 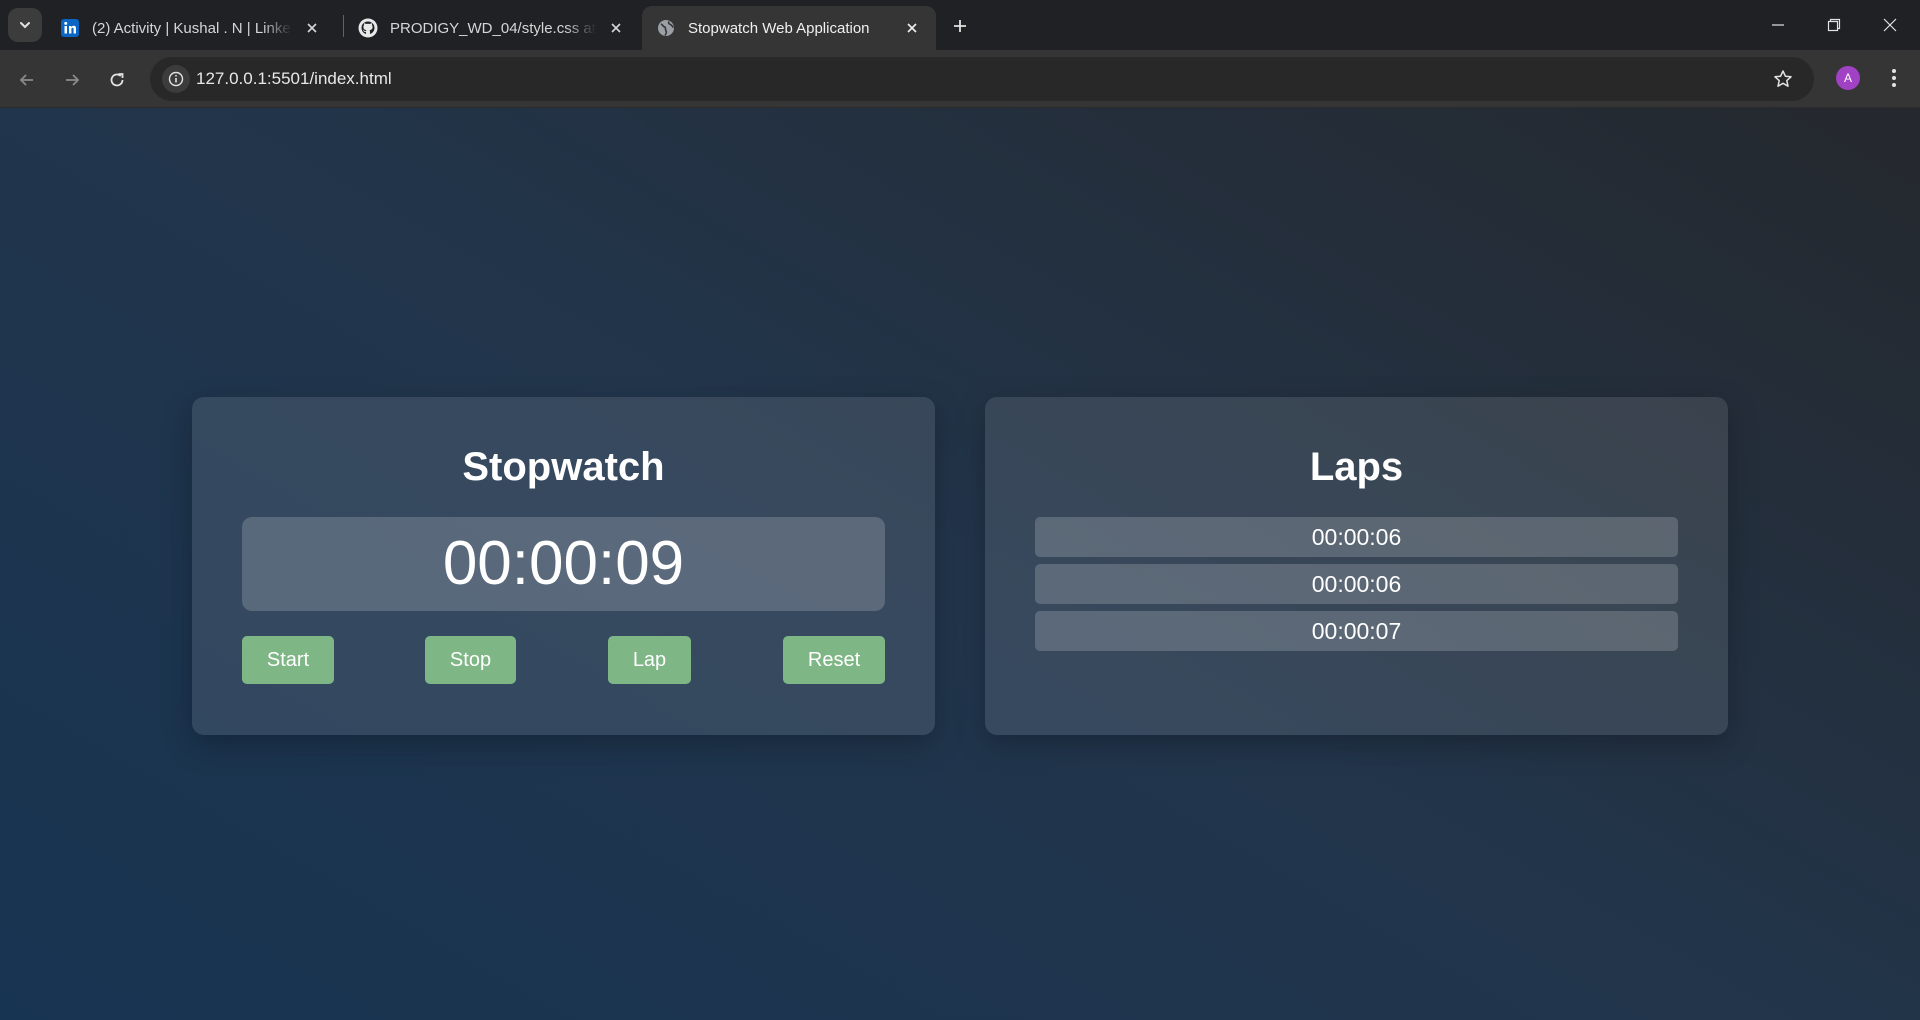 What do you see at coordinates (1848, 78) in the screenshot?
I see `profile-avatar: A` at bounding box center [1848, 78].